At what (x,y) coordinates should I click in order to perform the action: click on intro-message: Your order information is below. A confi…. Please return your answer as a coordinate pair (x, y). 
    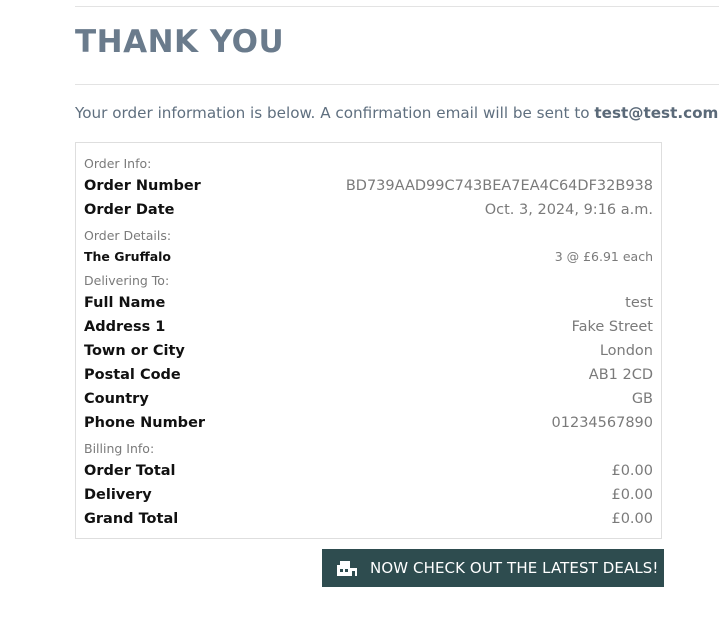
    Looking at the image, I should click on (335, 113).